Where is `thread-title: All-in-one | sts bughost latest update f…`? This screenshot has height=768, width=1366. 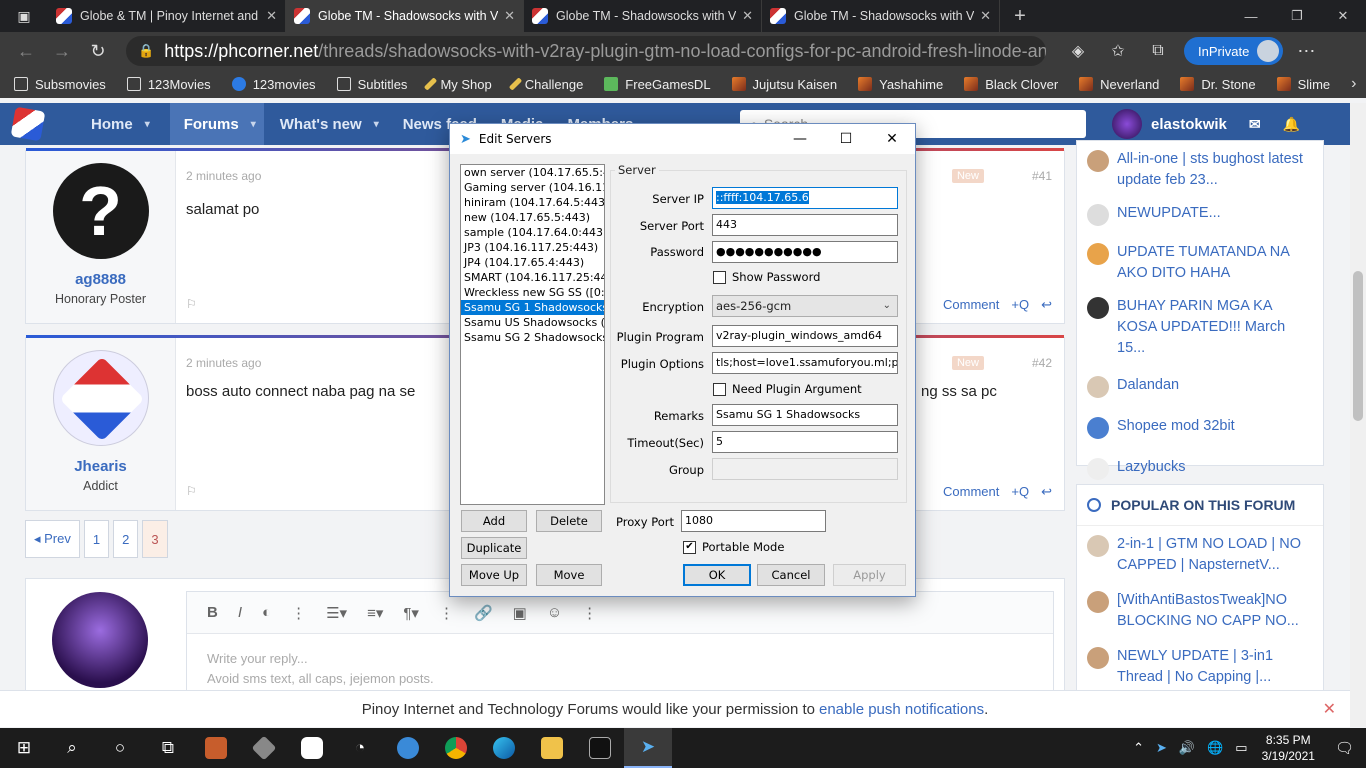 thread-title: All-in-one | sts bughost latest update f… is located at coordinates (1215, 170).